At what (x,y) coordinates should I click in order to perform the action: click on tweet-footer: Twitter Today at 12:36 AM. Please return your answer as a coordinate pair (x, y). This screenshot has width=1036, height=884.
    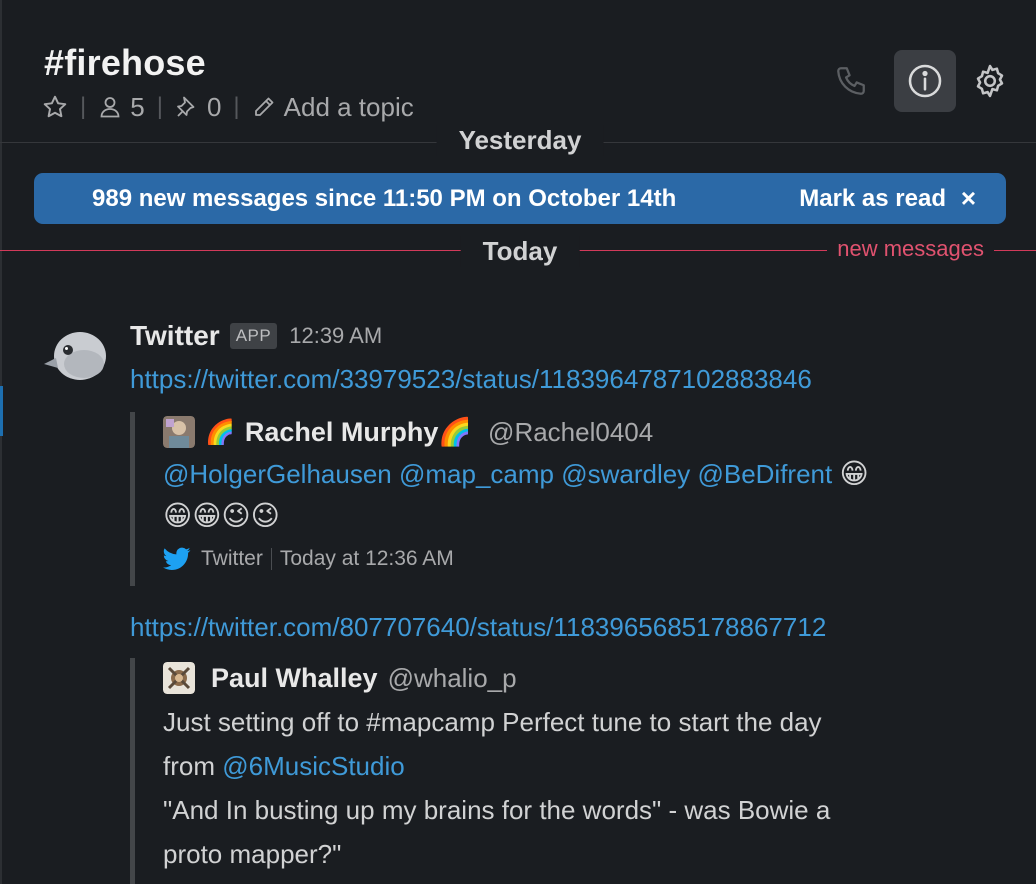
    Looking at the image, I should click on (586, 559).